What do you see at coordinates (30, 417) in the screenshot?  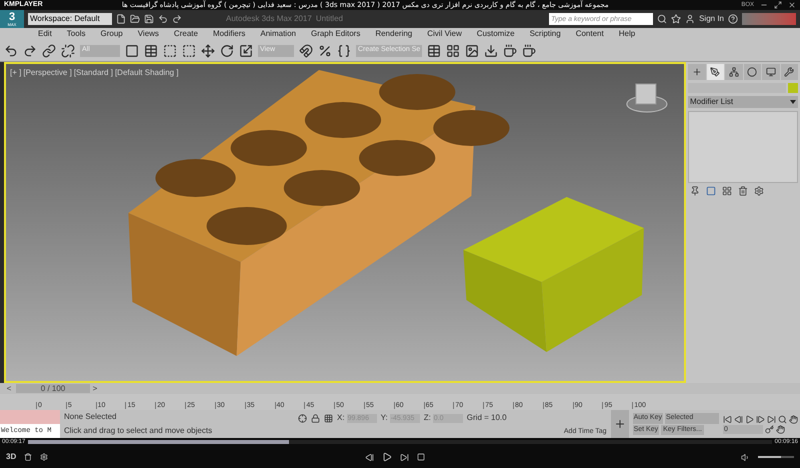 I see `maxscript-input` at bounding box center [30, 417].